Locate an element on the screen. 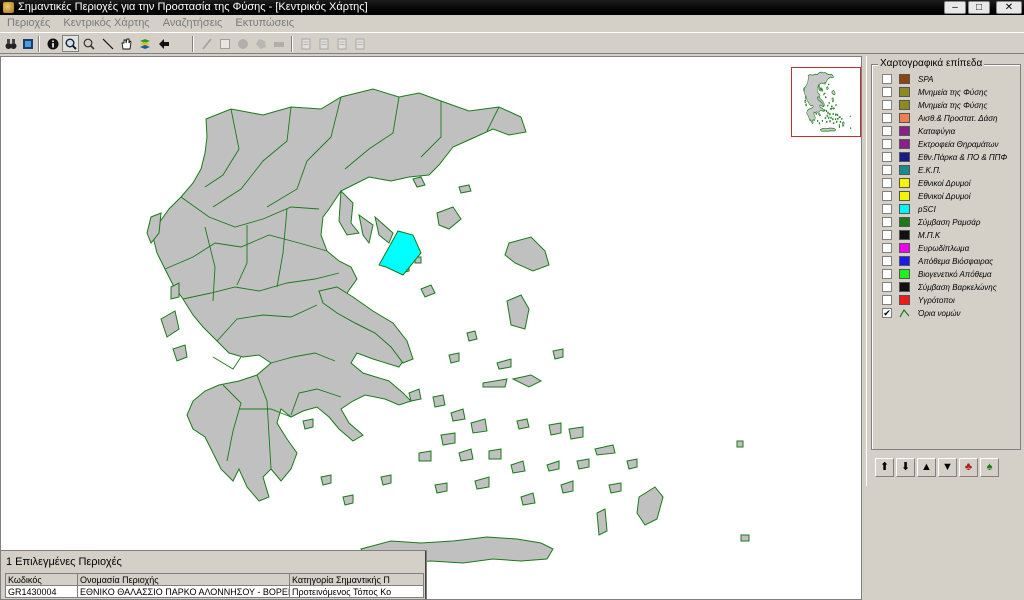 Image resolution: width=1024 pixels, height=600 pixels. move-bottom-button: ▼ is located at coordinates (947, 467).